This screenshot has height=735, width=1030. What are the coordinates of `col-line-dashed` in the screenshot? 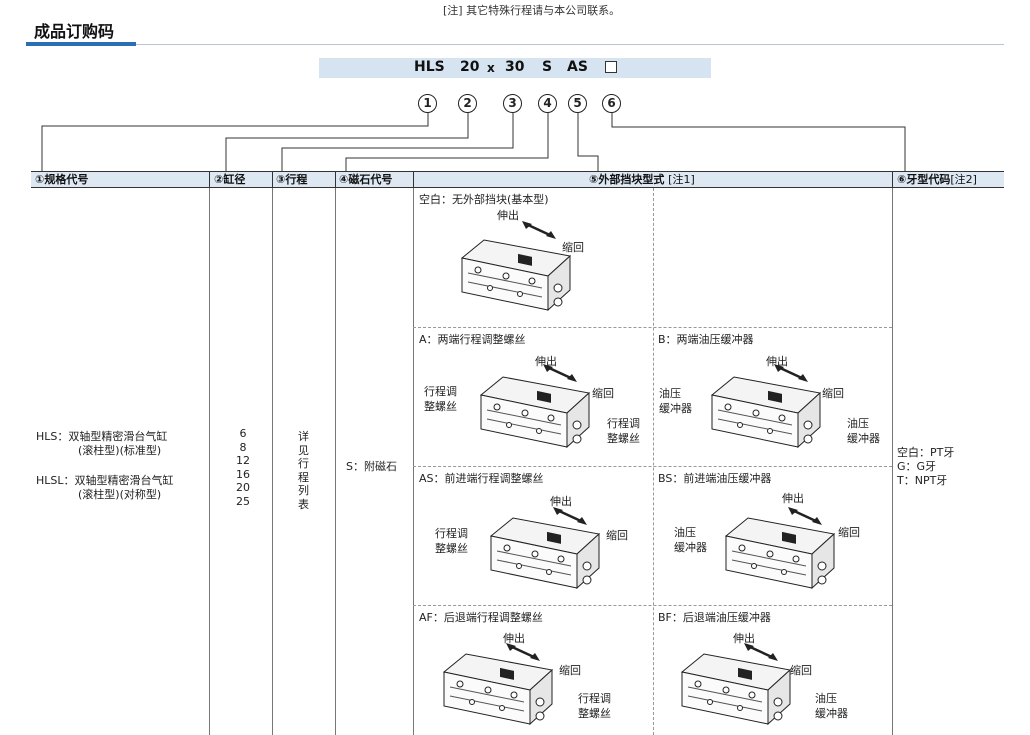 It's located at (653, 461).